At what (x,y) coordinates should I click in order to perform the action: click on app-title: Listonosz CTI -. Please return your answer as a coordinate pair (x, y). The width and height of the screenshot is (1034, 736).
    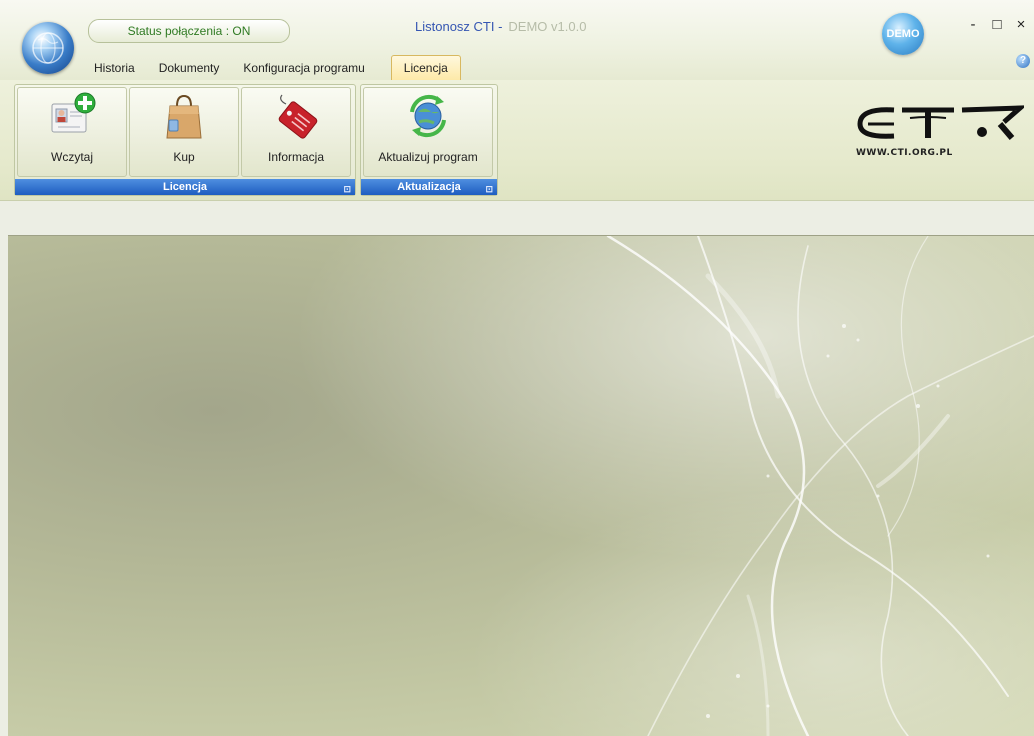
    Looking at the image, I should click on (459, 26).